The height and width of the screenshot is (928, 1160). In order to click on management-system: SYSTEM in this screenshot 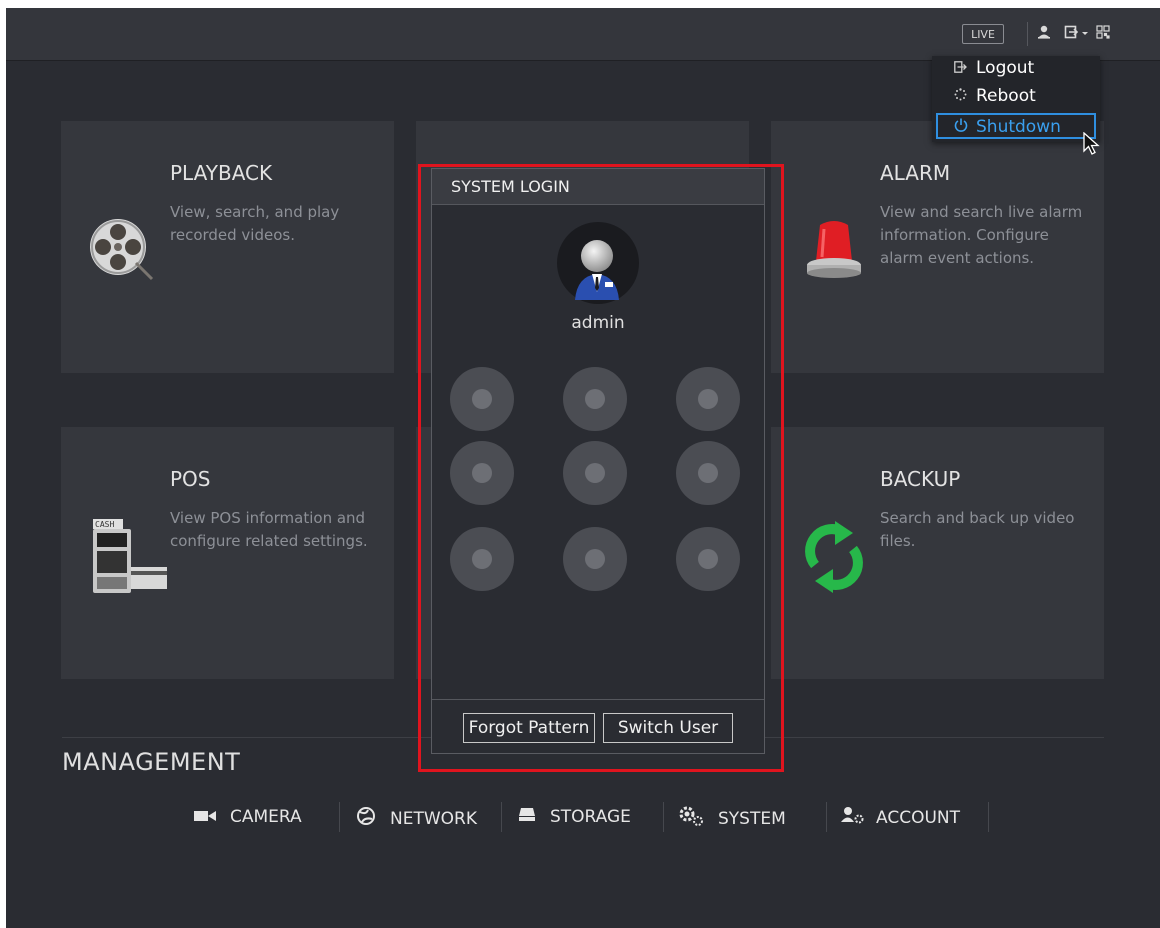, I will do `click(732, 819)`.